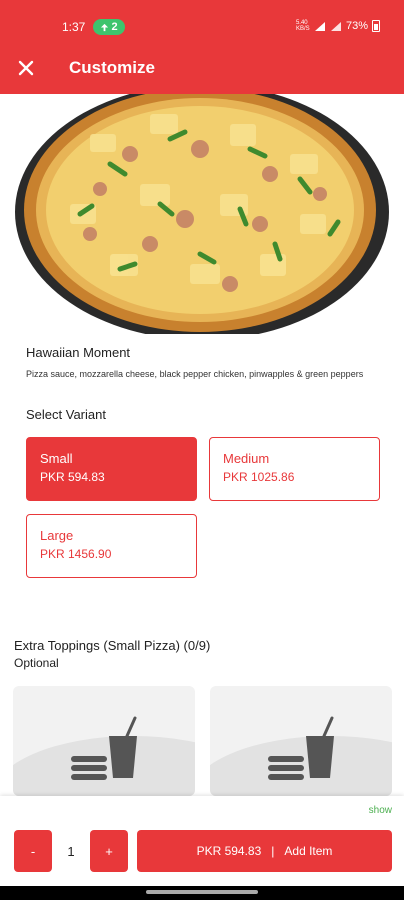  I want to click on battery-icon, so click(376, 26).